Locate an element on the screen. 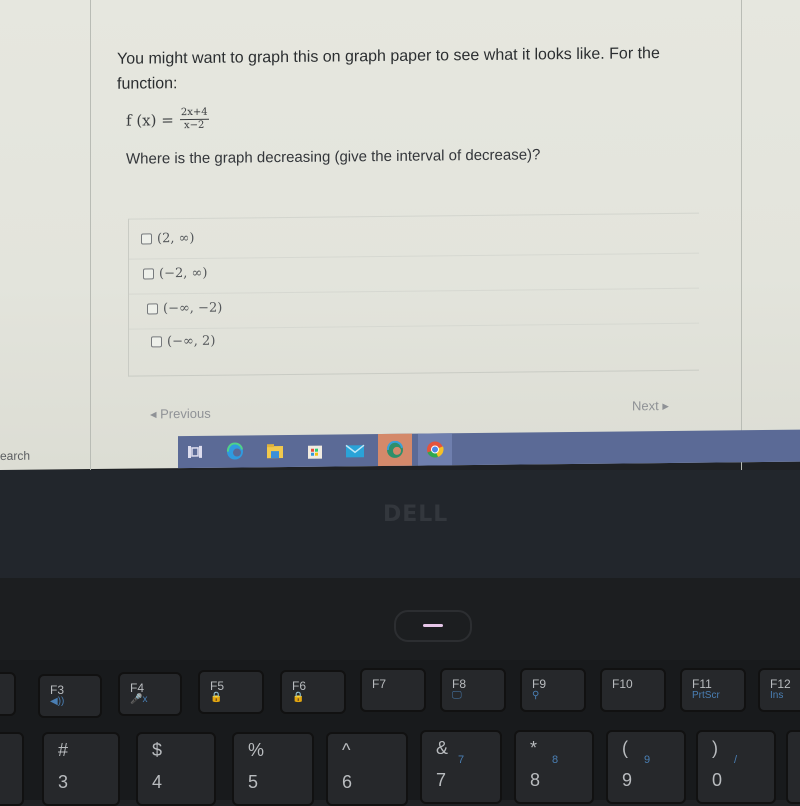 Image resolution: width=800 pixels, height=806 pixels. function-formula: f (x) = 2x+4 x−2 is located at coordinates (167, 119).